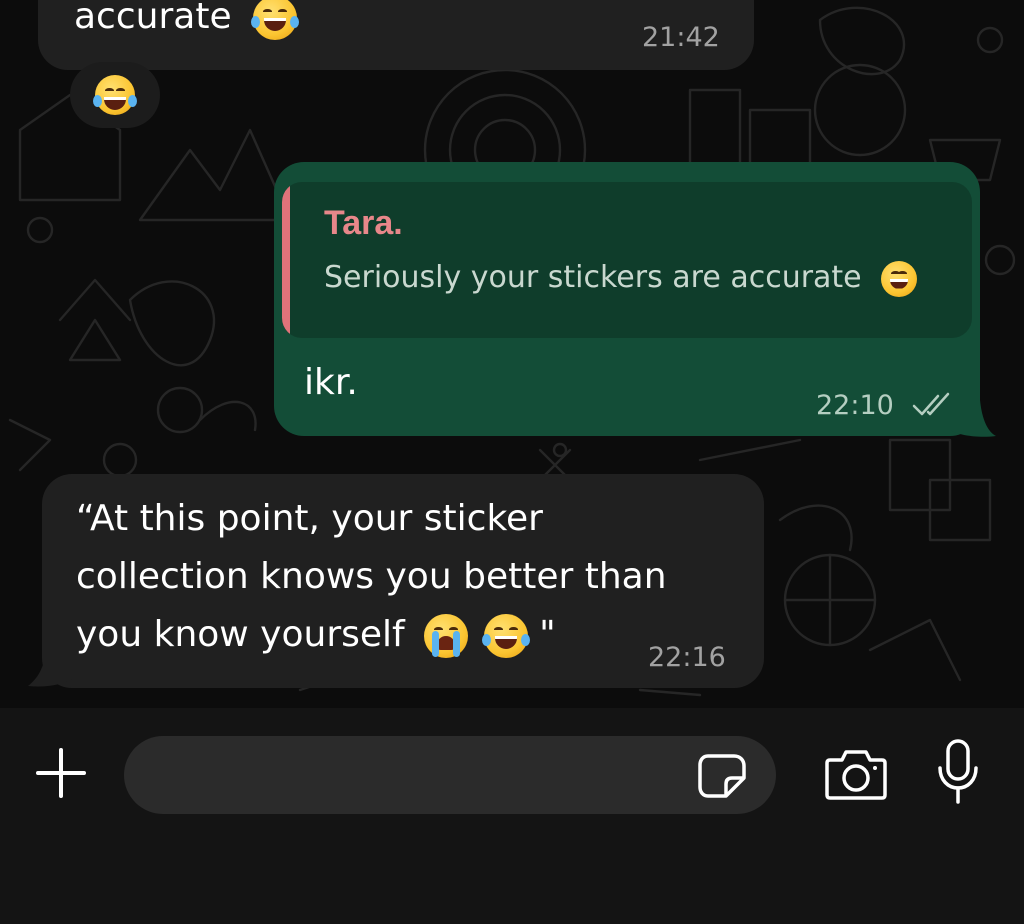 This screenshot has width=1024, height=924. I want to click on message-text: ", so click(547, 634).